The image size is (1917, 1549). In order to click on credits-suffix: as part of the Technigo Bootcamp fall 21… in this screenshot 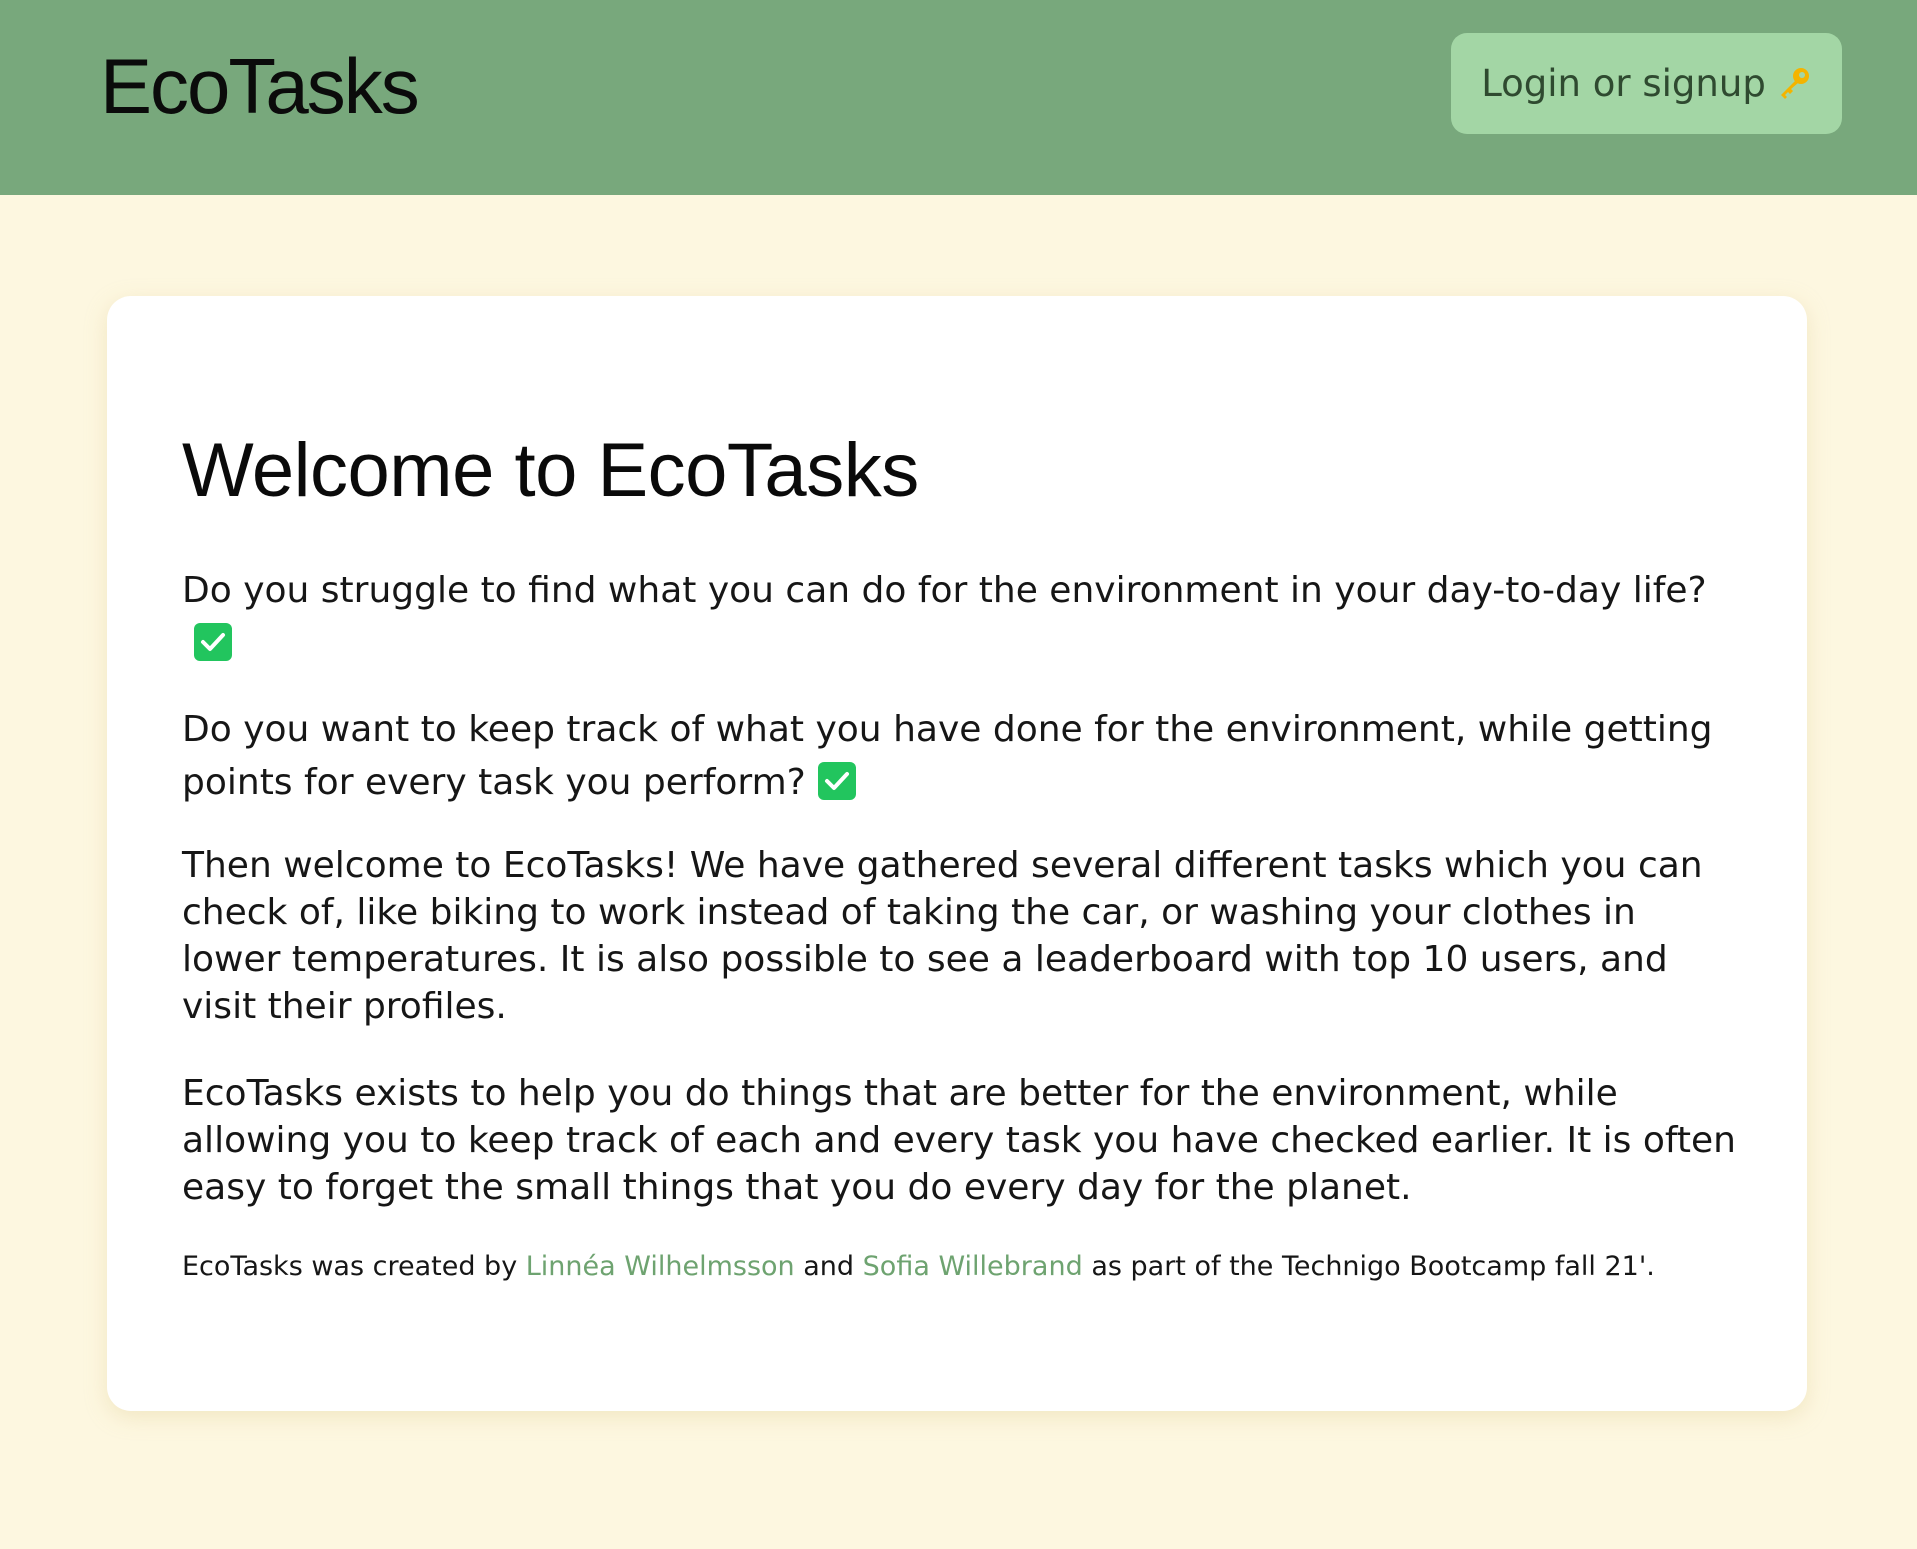, I will do `click(1373, 1266)`.